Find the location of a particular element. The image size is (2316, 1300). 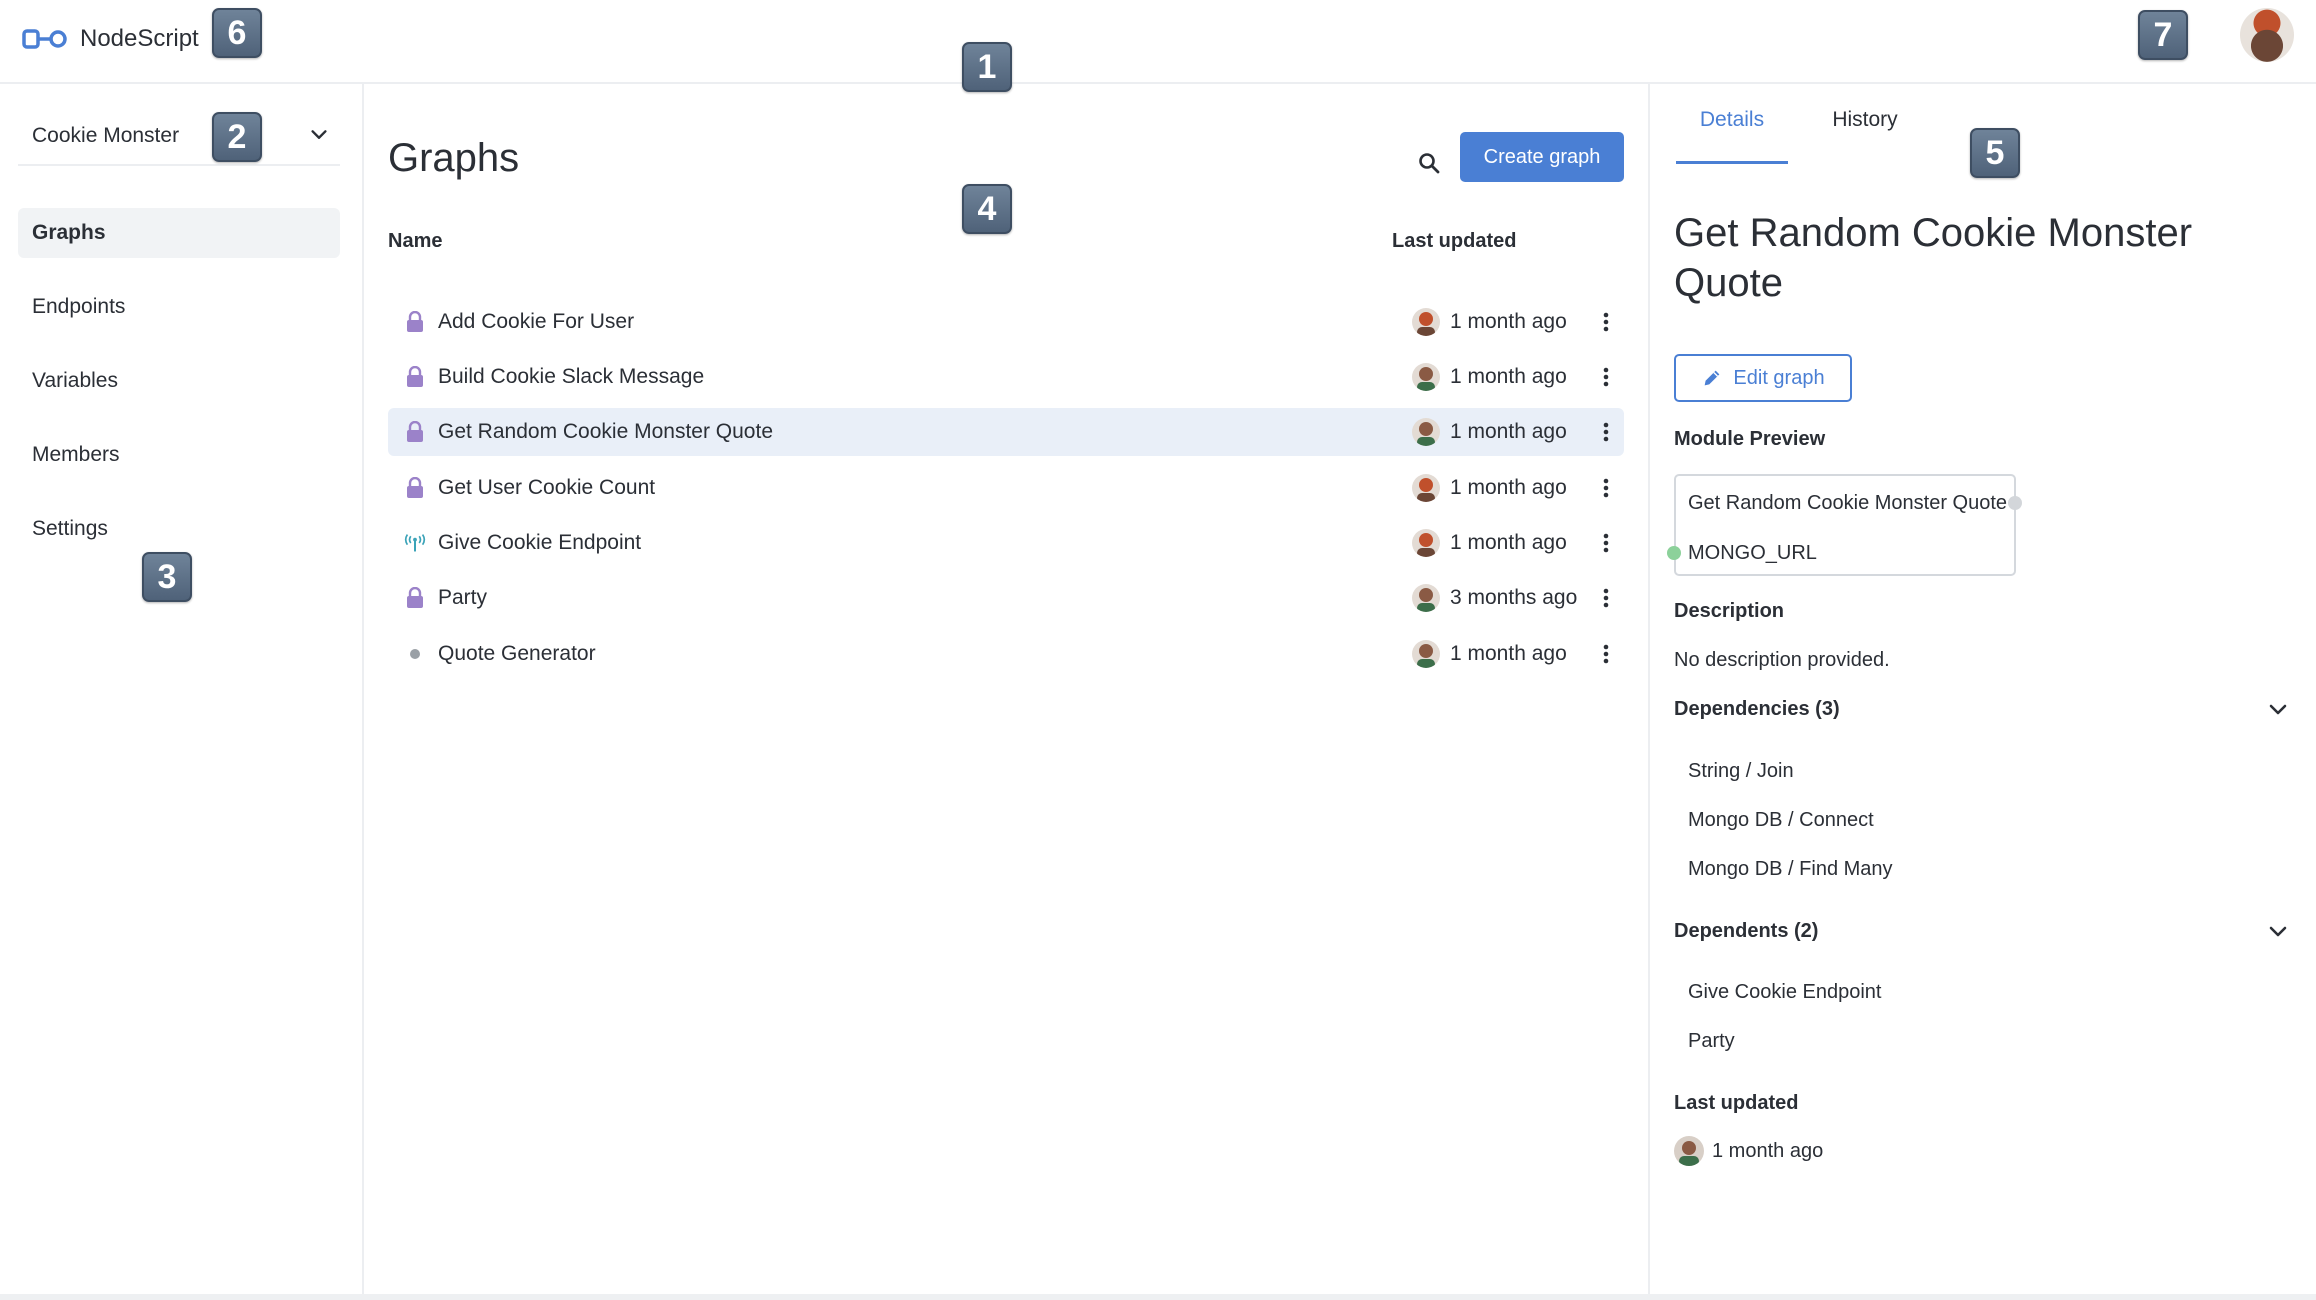

sidebar-item-endpoints: Endpoints is located at coordinates (179, 307).